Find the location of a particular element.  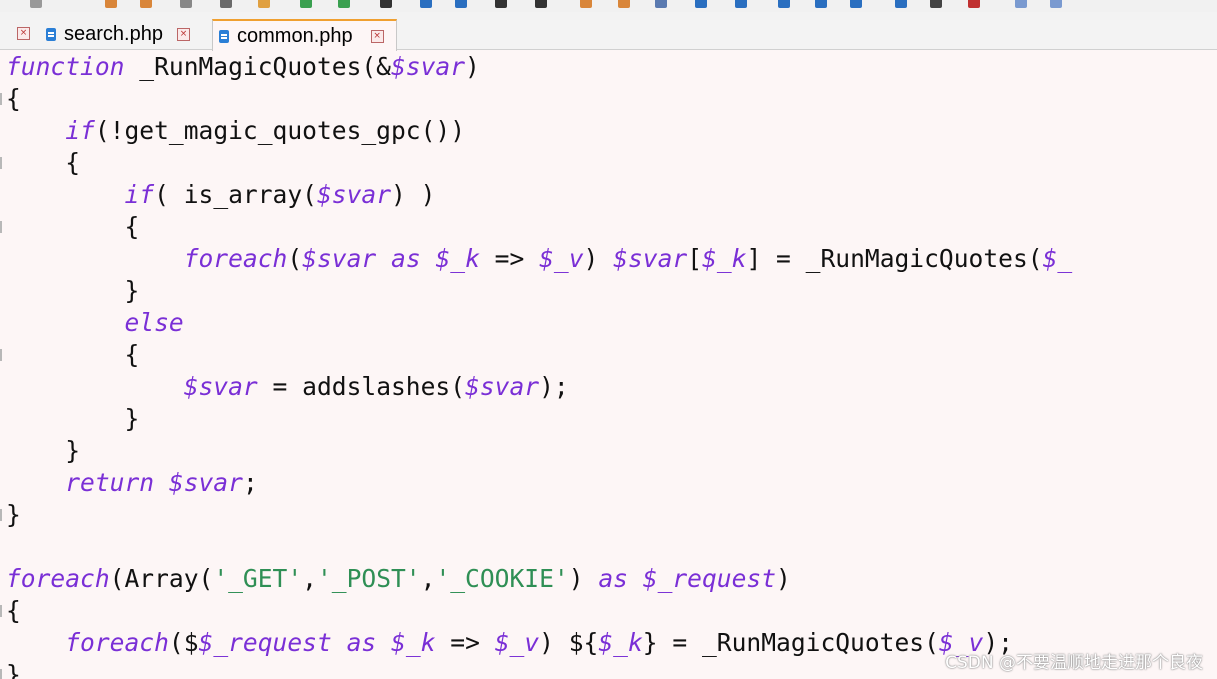

code-text: [ is located at coordinates (695, 258).